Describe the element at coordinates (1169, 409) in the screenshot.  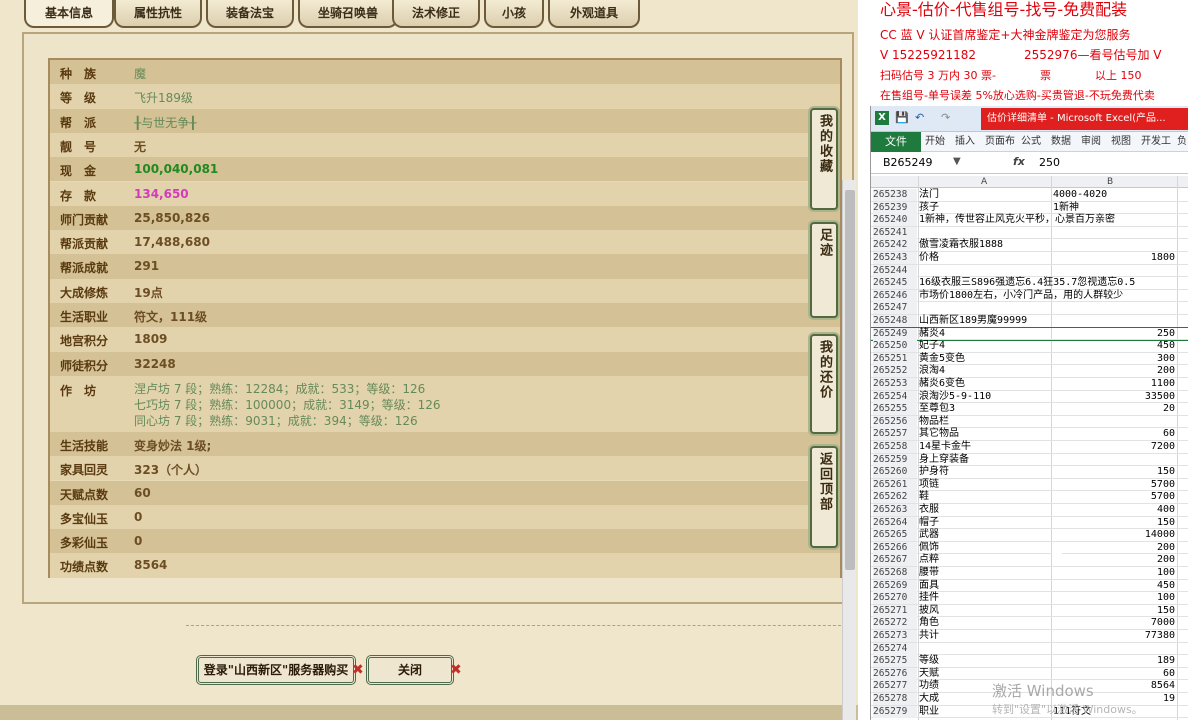
I see `cell-b: 20` at that location.